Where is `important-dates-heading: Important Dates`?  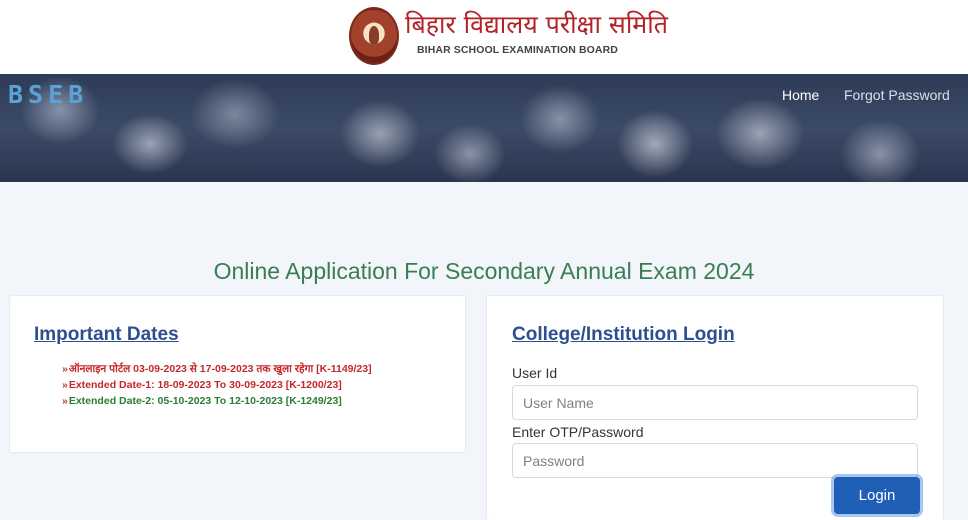 important-dates-heading: Important Dates is located at coordinates (106, 334).